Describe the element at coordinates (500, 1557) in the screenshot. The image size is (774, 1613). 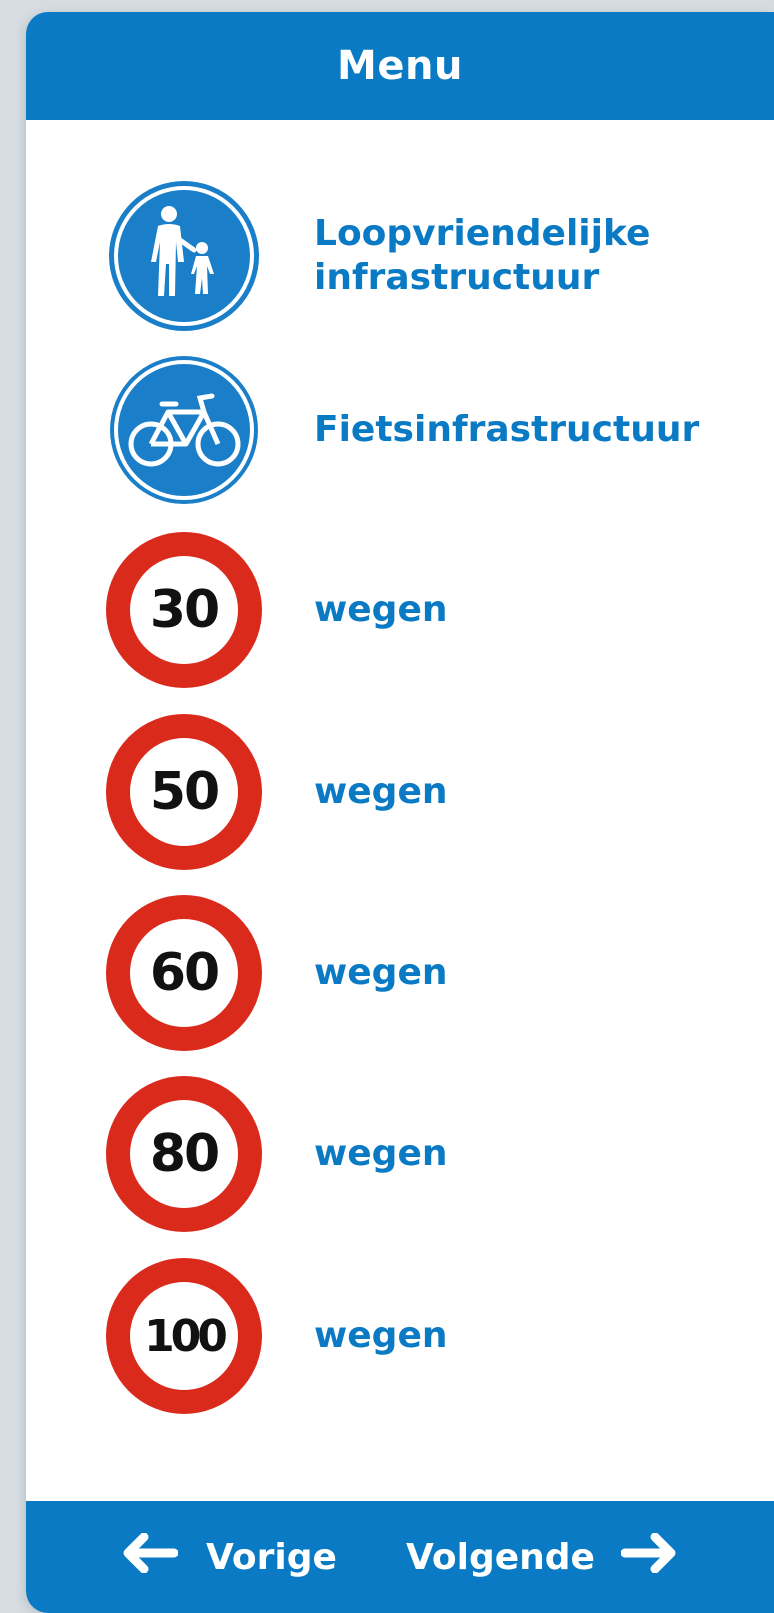
I see `next-button-label: Volgende` at that location.